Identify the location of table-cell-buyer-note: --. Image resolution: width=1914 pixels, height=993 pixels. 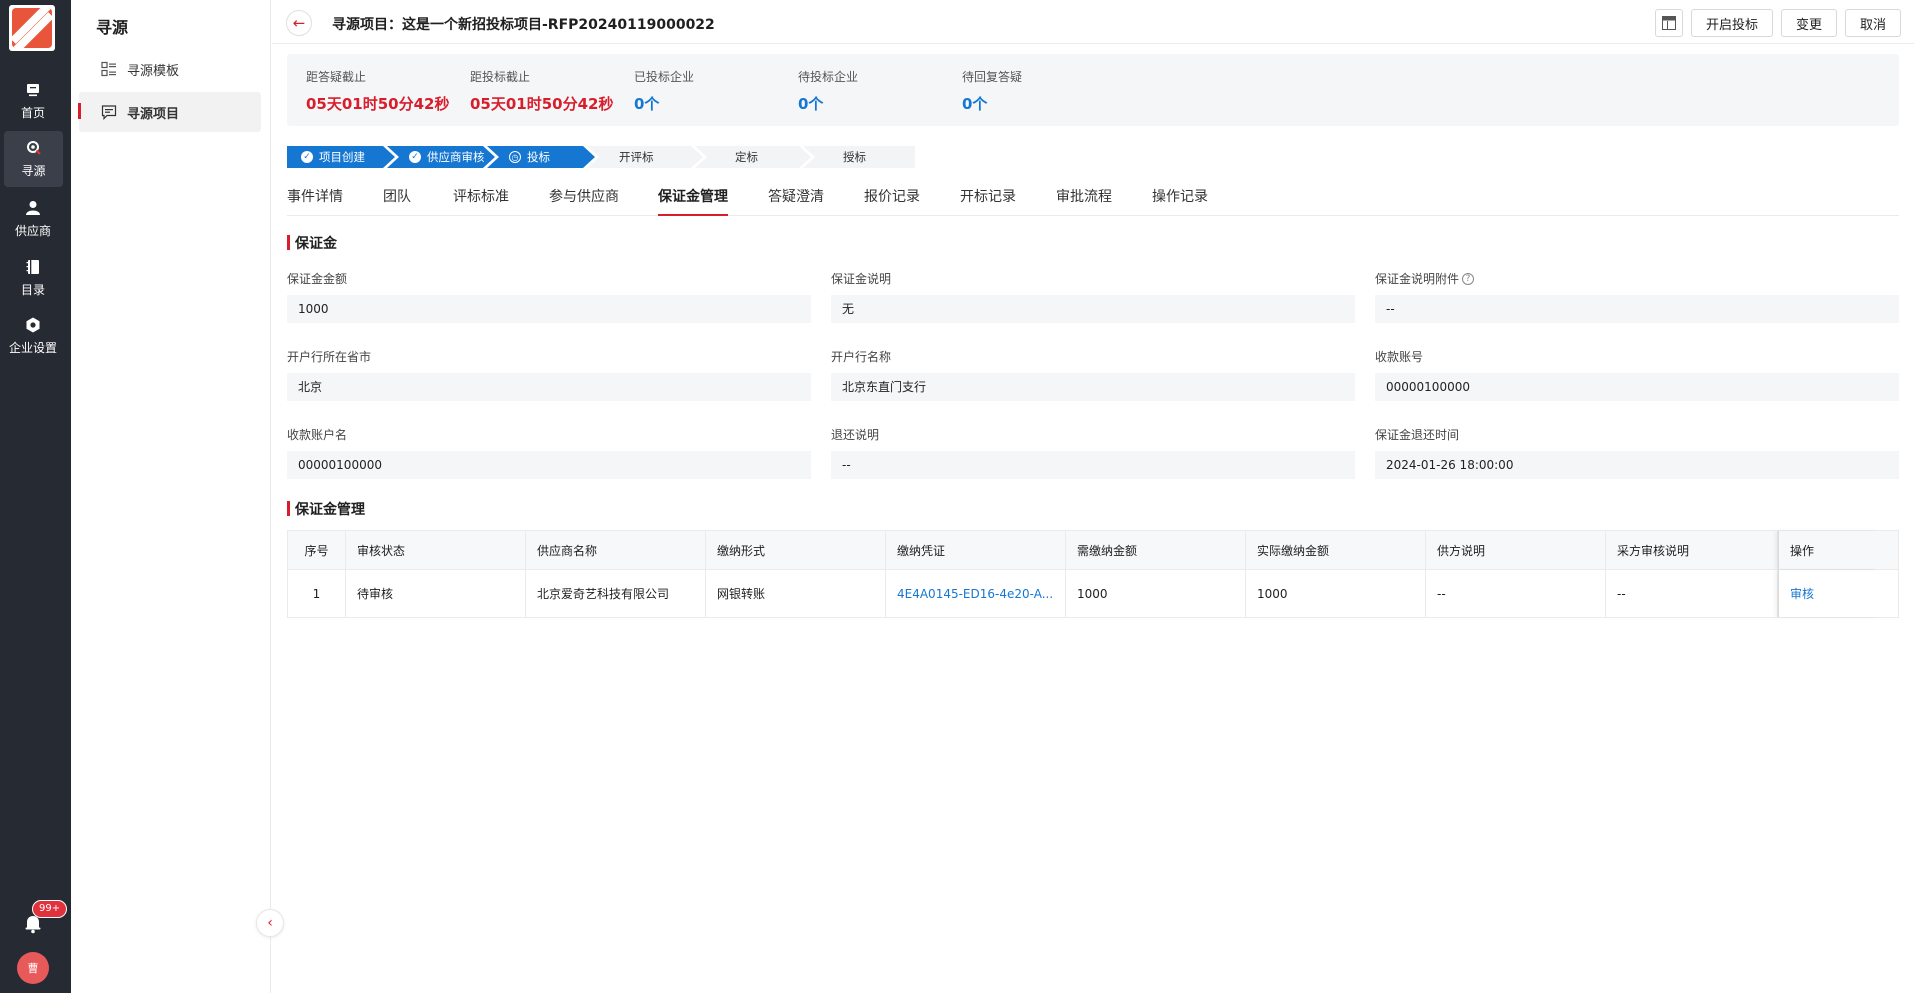
(1692, 593).